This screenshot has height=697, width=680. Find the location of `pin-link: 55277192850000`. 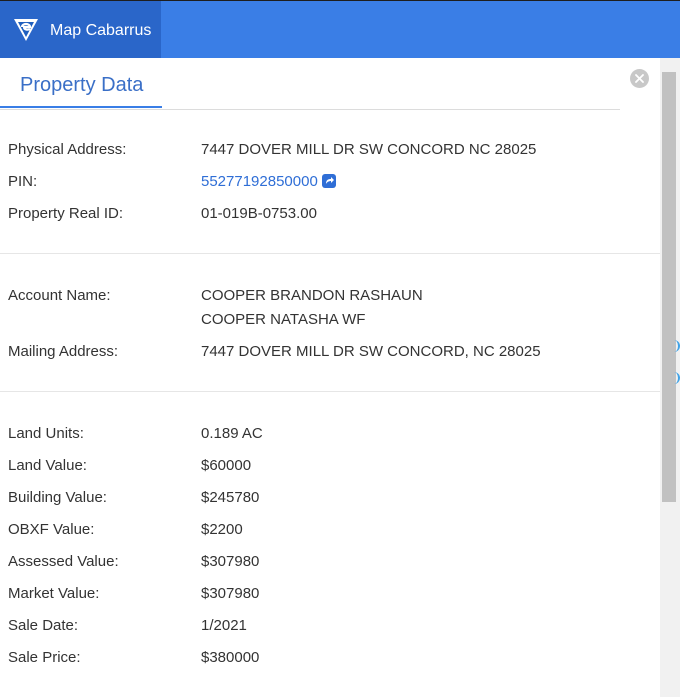

pin-link: 55277192850000 is located at coordinates (259, 181).